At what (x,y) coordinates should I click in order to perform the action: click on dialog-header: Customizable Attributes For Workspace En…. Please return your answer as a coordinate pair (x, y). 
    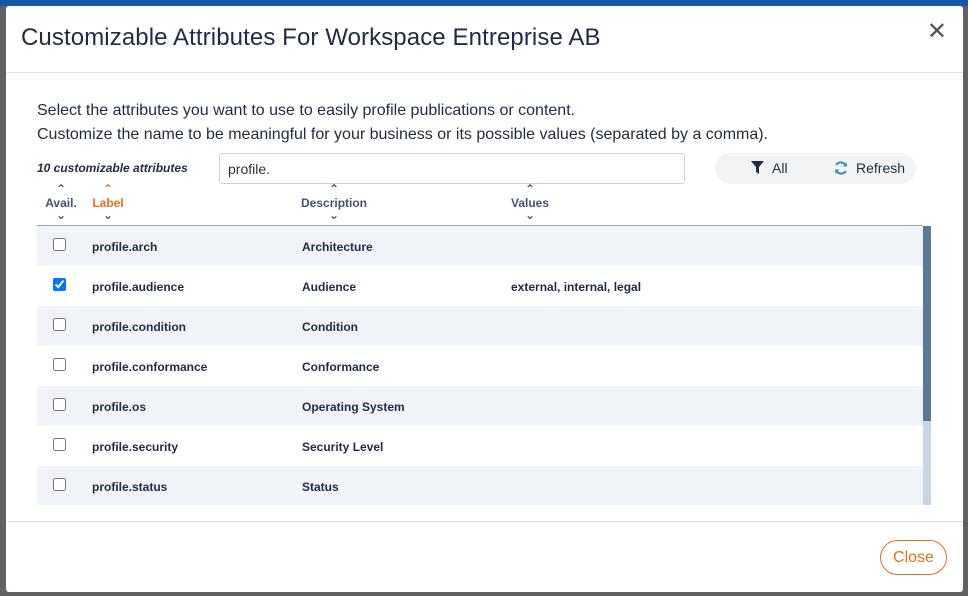
    Looking at the image, I should click on (484, 39).